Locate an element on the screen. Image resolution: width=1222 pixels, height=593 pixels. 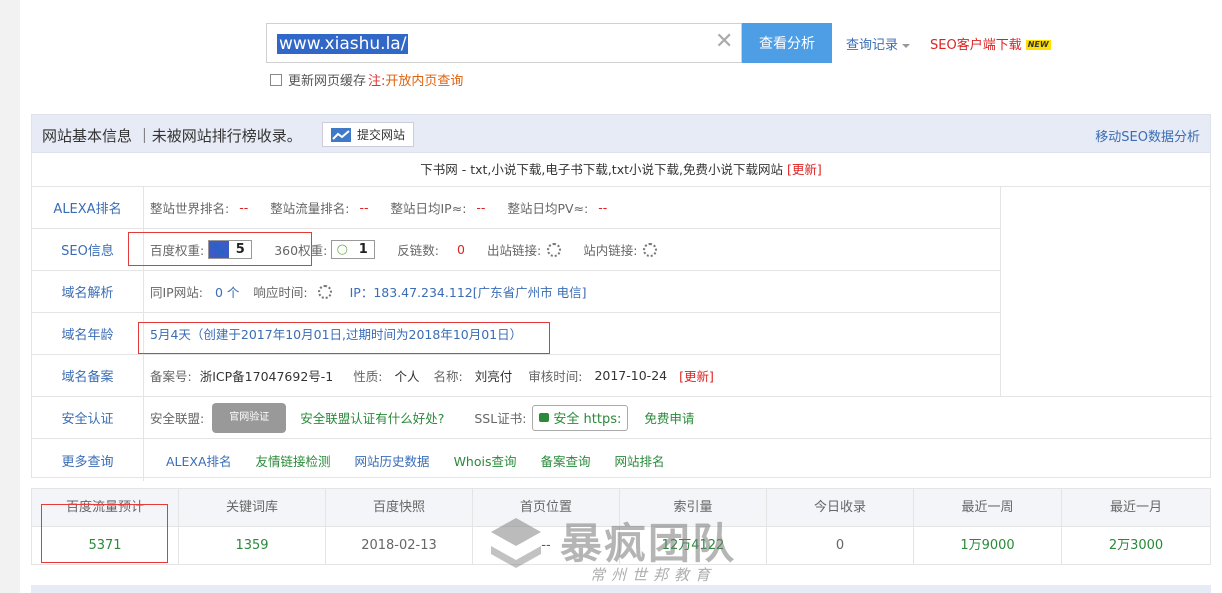
icp-name-label: 名称: is located at coordinates (448, 376).